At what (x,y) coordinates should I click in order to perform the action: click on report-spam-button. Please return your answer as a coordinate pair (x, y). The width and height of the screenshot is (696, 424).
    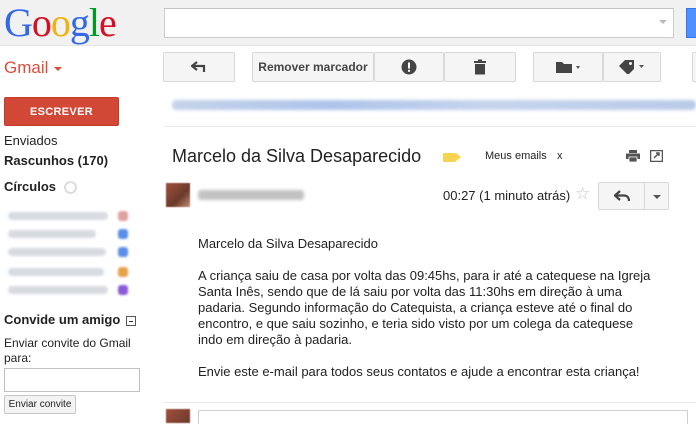
    Looking at the image, I should click on (409, 67).